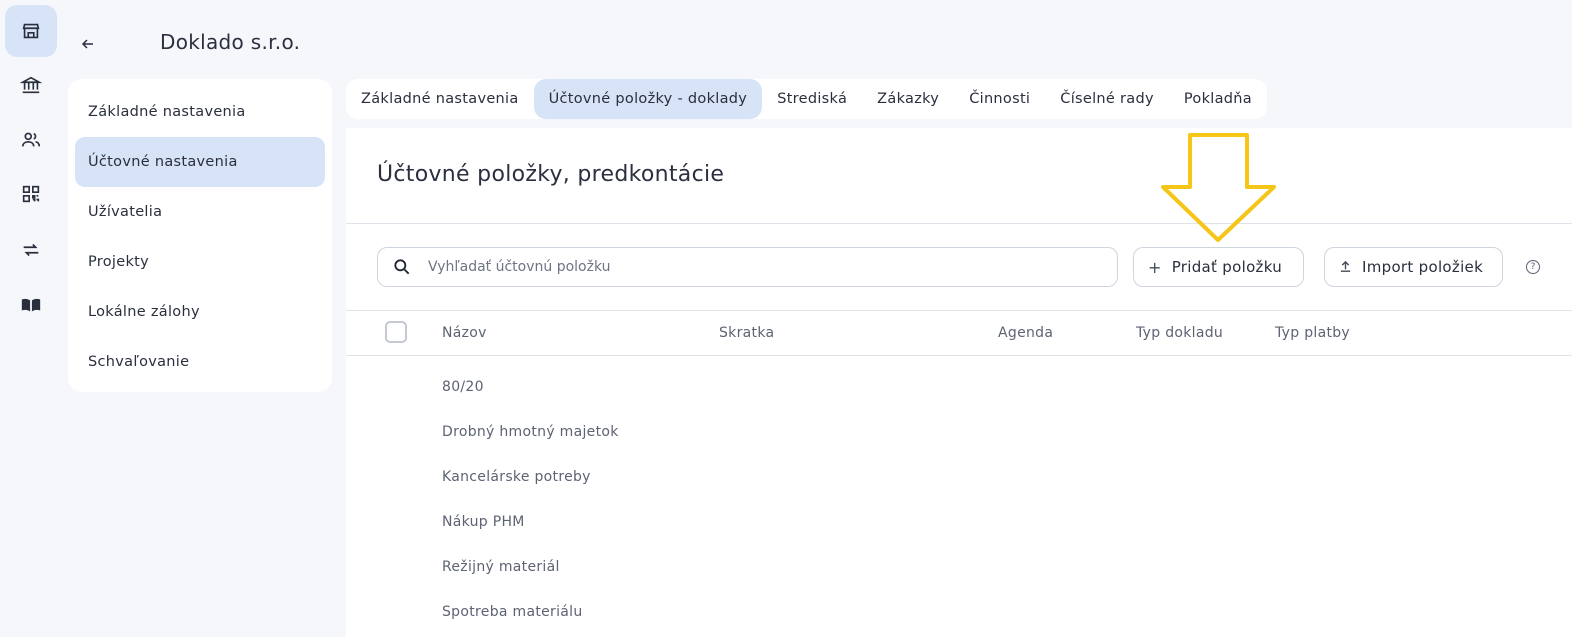 This screenshot has width=1572, height=637. Describe the element at coordinates (396, 332) in the screenshot. I see `select-all-checkbox` at that location.